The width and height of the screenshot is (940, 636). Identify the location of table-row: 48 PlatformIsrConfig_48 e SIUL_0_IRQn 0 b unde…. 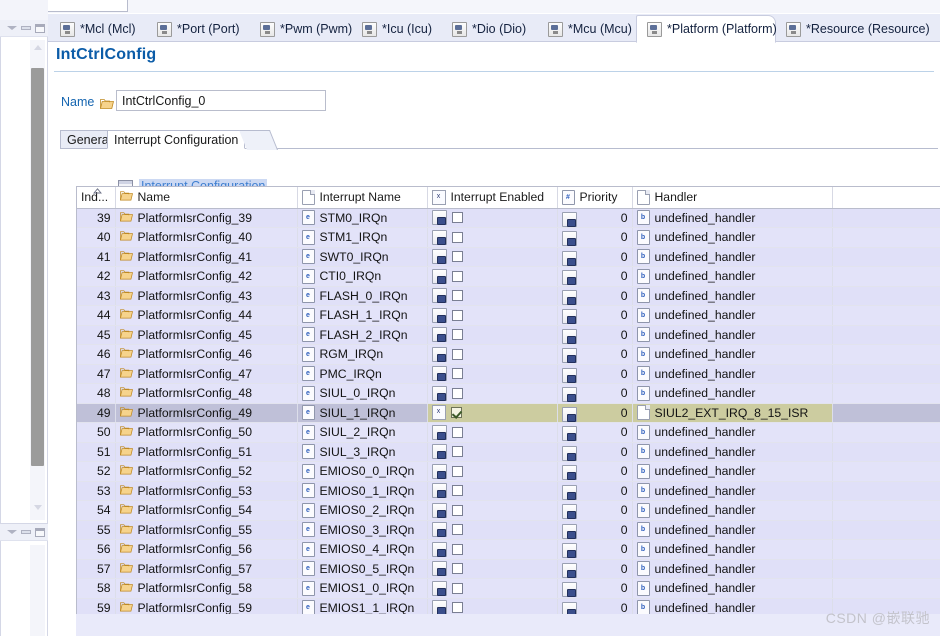
(508, 393).